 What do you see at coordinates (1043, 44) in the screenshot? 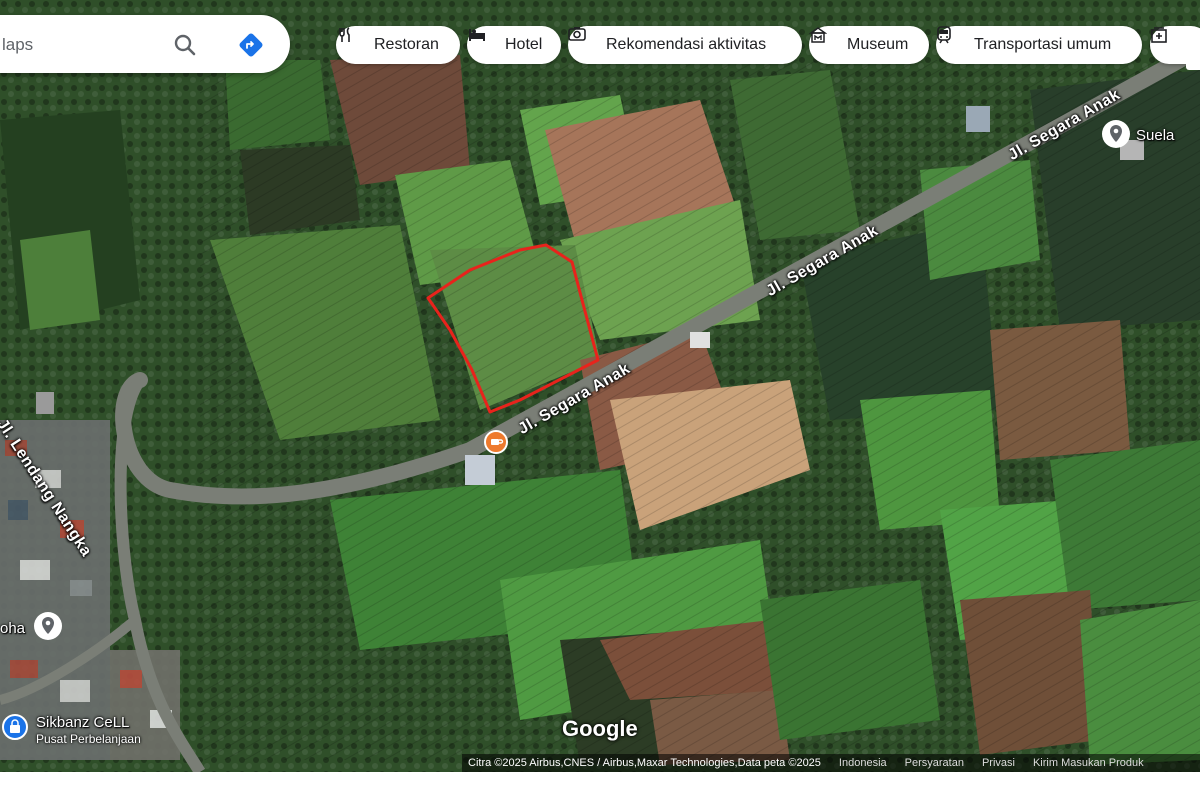
I see `chip-label: Transportasi umum` at bounding box center [1043, 44].